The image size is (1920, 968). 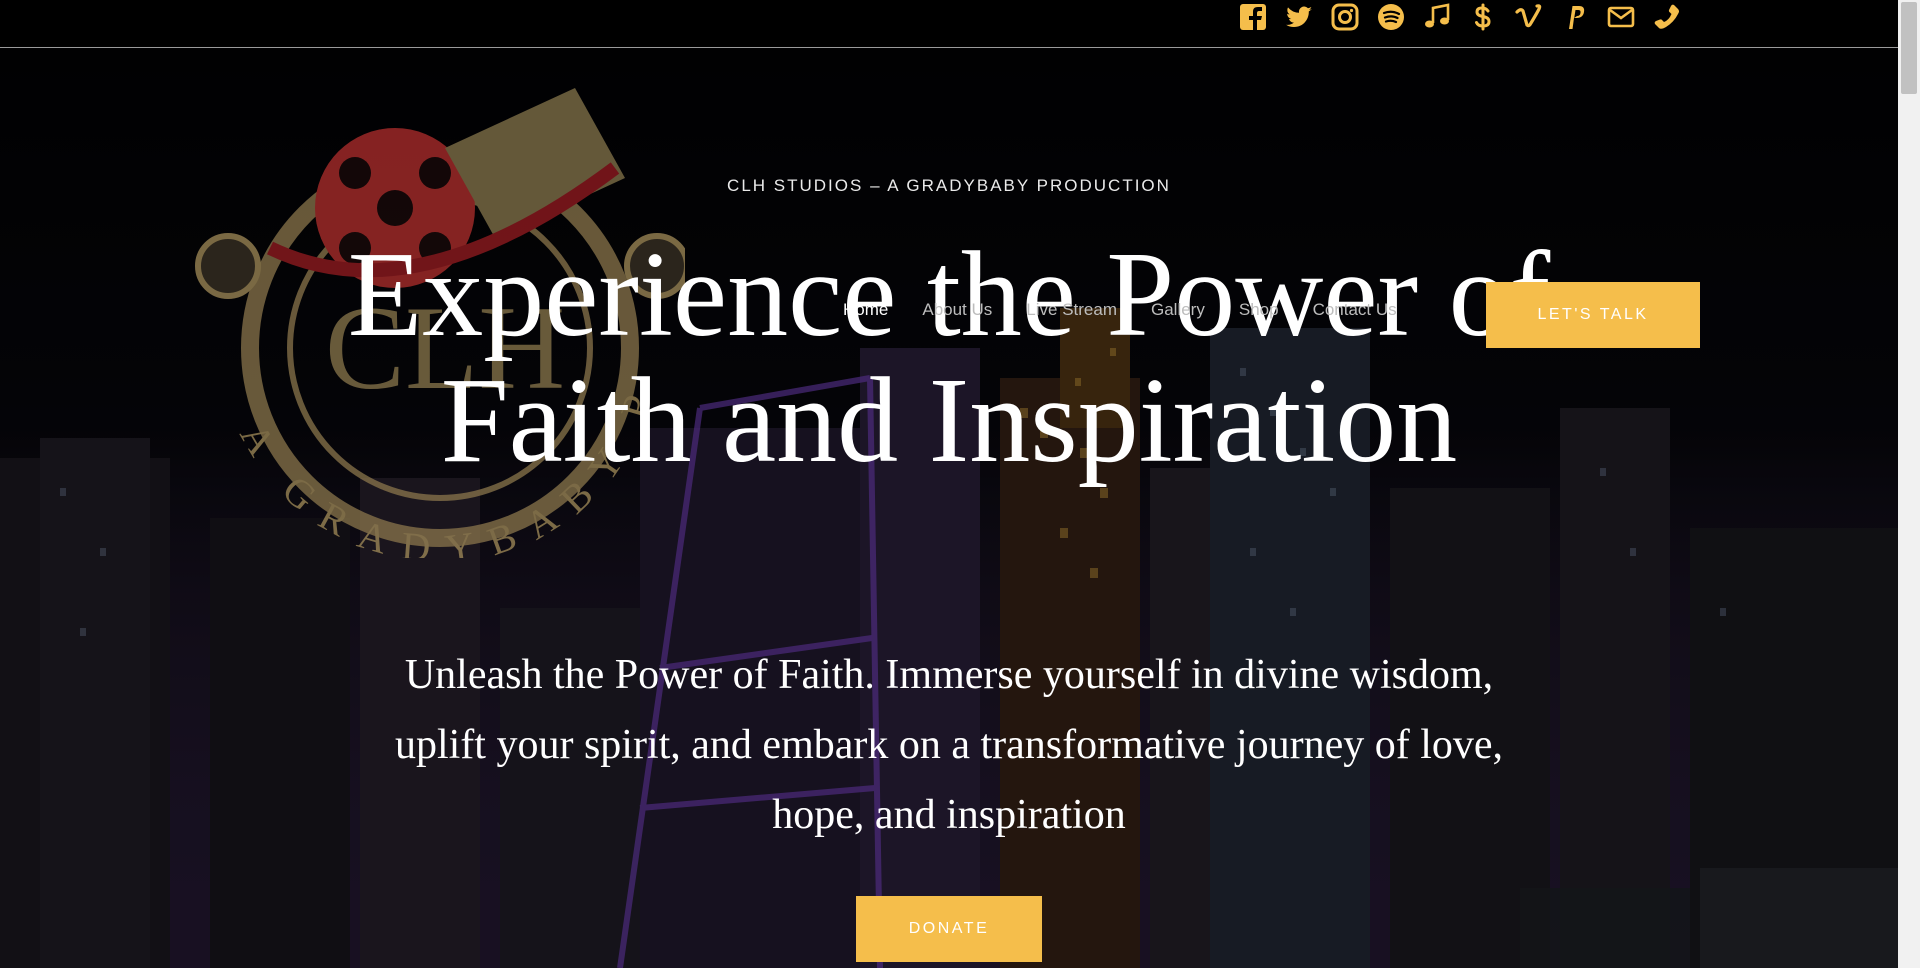 What do you see at coordinates (1178, 310) in the screenshot?
I see `nav-item-gallery: Gallery` at bounding box center [1178, 310].